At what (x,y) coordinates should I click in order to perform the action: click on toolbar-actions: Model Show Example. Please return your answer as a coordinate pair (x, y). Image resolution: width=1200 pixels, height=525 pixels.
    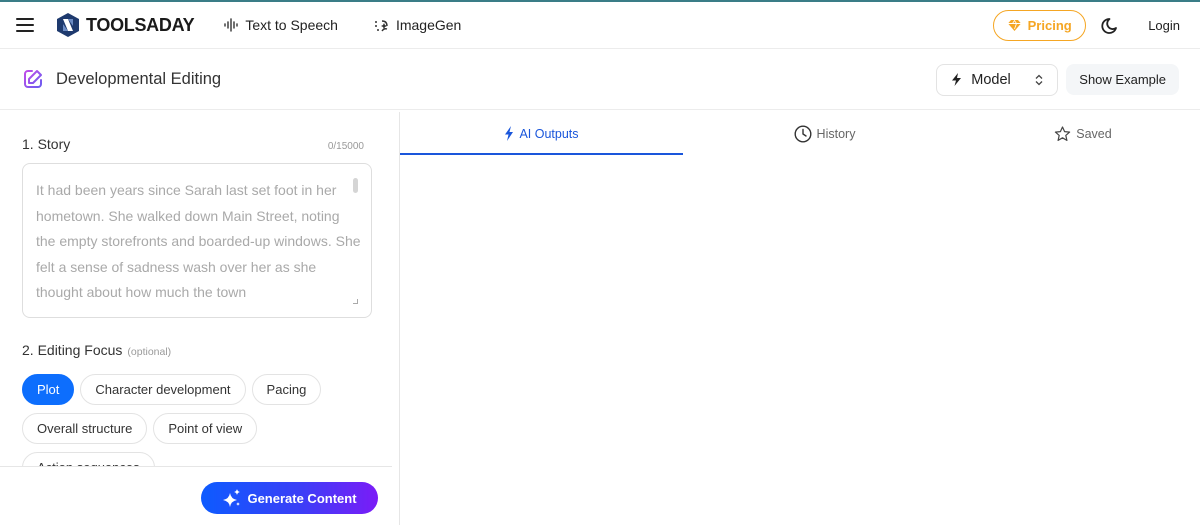
    Looking at the image, I should click on (1057, 79).